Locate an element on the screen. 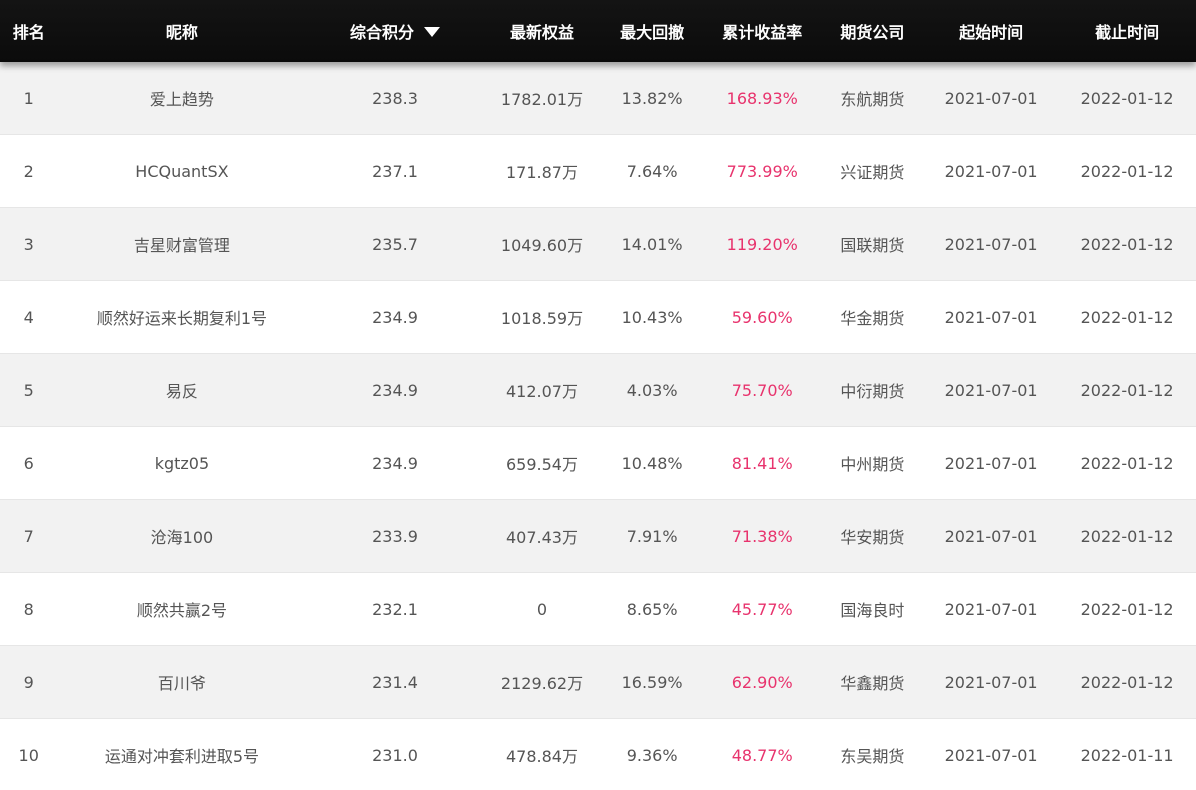 The image size is (1196, 790). cell-rank: 5 is located at coordinates (28, 390).